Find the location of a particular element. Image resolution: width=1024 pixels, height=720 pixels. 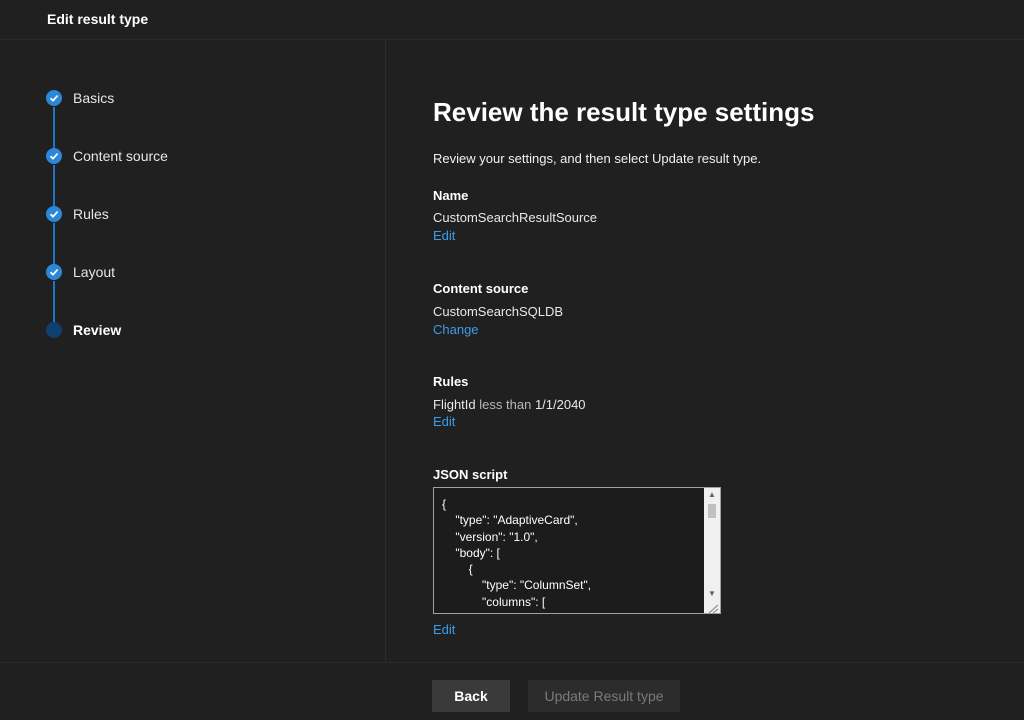

rule-value: 1/1/2040 is located at coordinates (560, 404).